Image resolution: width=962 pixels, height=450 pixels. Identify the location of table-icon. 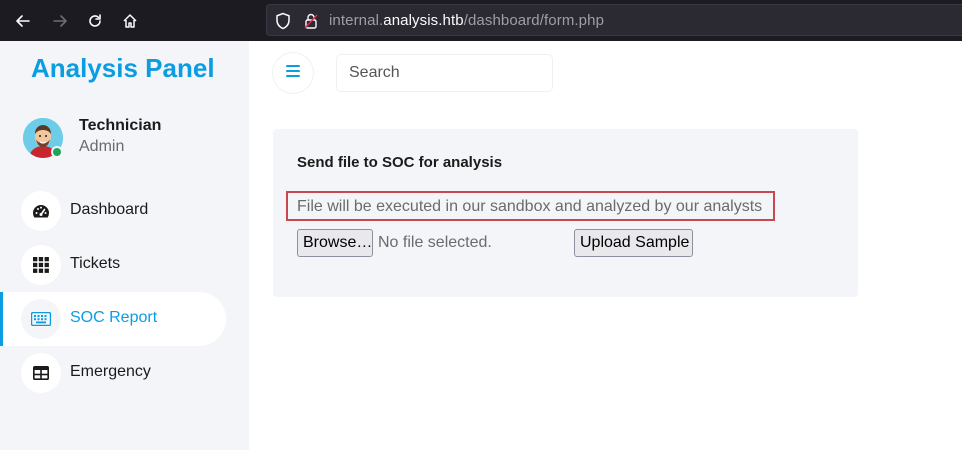
(41, 373).